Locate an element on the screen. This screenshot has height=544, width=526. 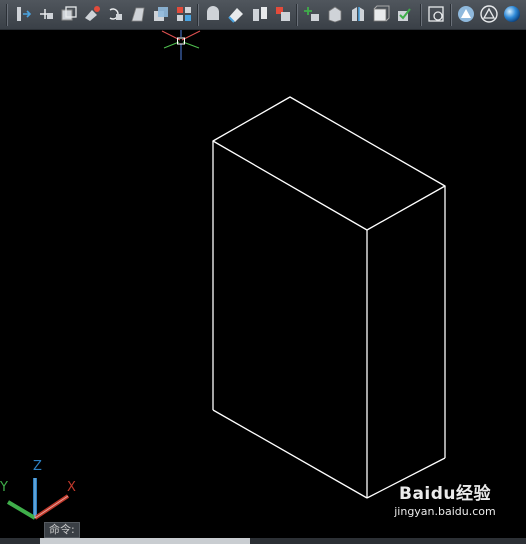
shell-button is located at coordinates (283, 14).